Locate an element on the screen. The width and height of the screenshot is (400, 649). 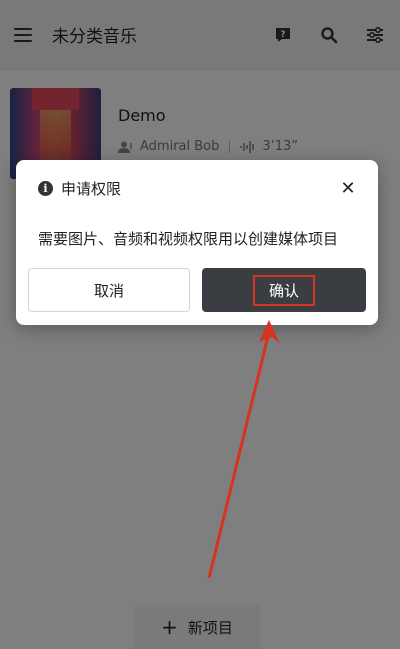
confirm-label: 确认 is located at coordinates (283, 290).